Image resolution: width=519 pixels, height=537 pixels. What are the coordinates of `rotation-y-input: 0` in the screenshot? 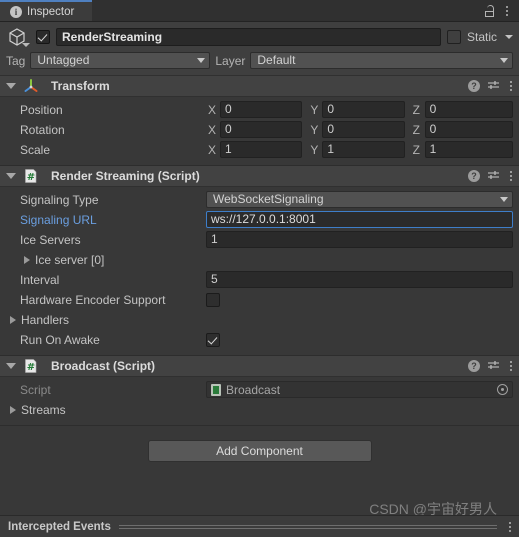 It's located at (363, 129).